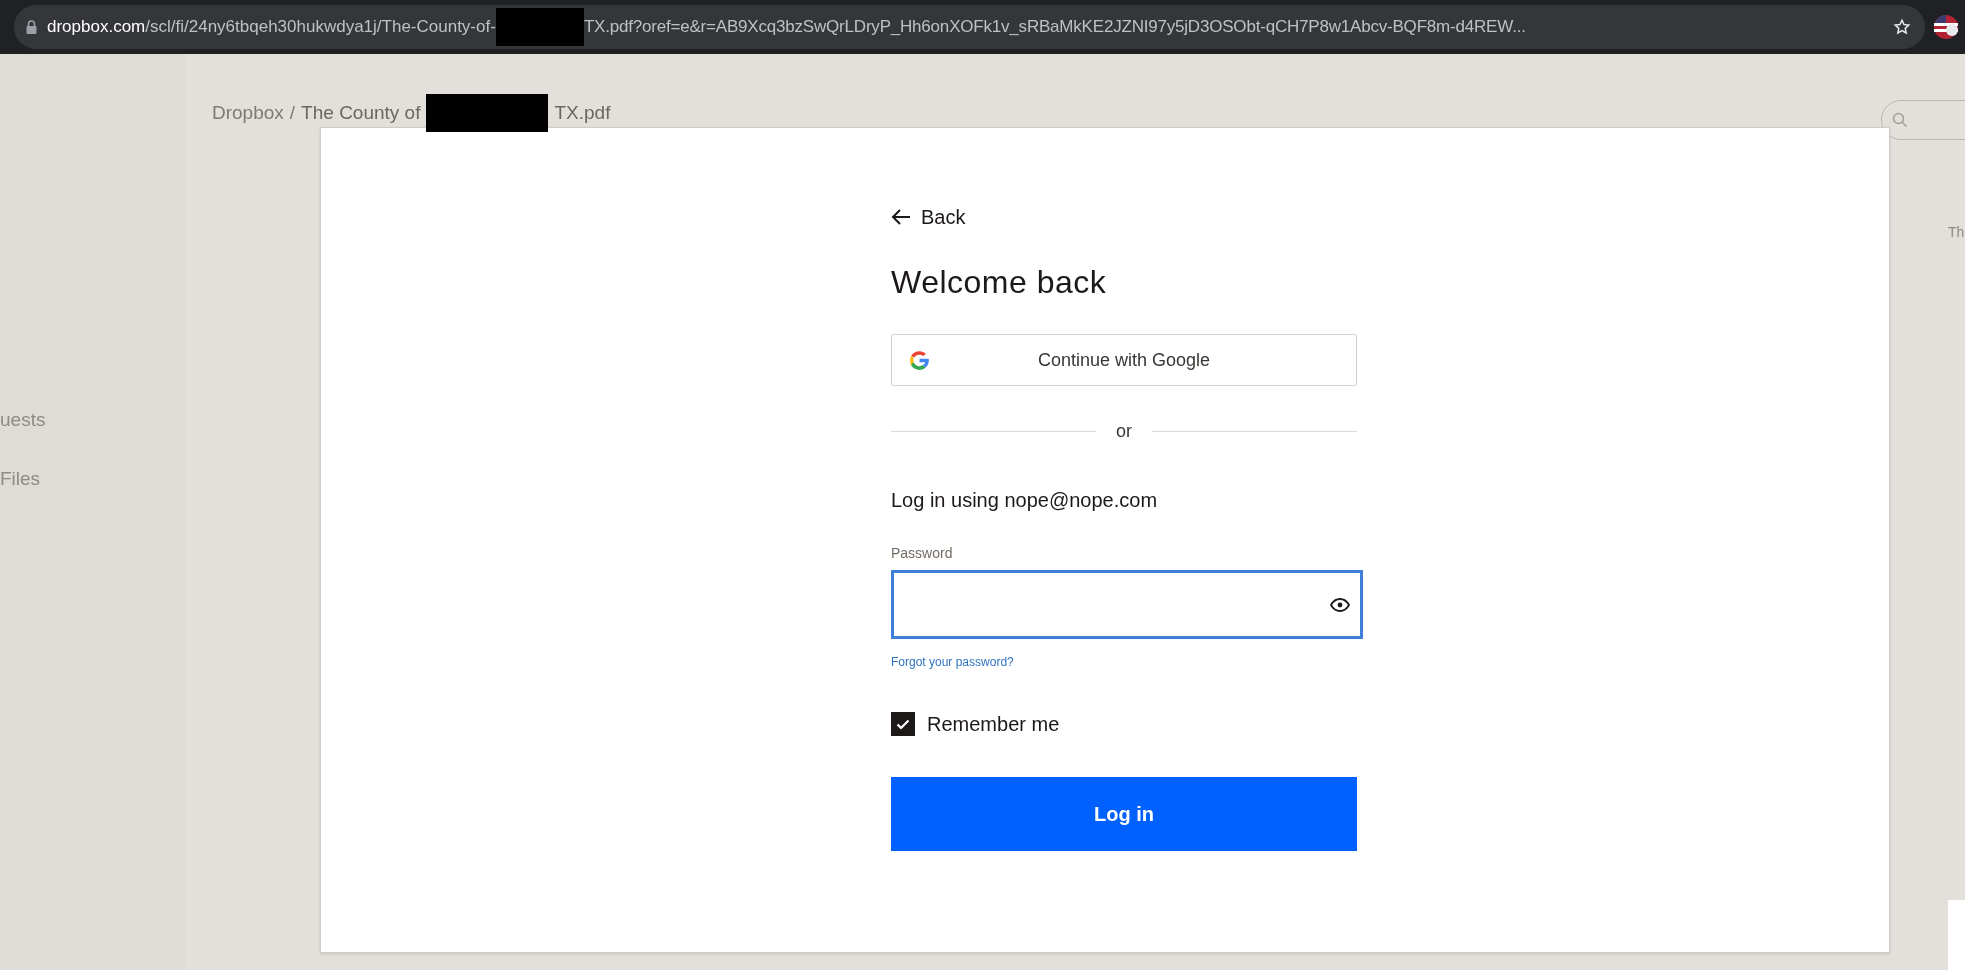 The image size is (1965, 970). I want to click on checkbox, so click(903, 724).